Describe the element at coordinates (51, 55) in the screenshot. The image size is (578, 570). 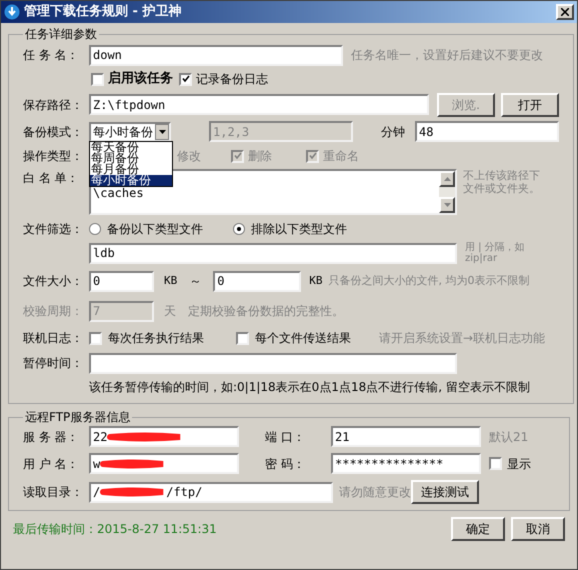
I see `field-label: 任 务 名：` at that location.